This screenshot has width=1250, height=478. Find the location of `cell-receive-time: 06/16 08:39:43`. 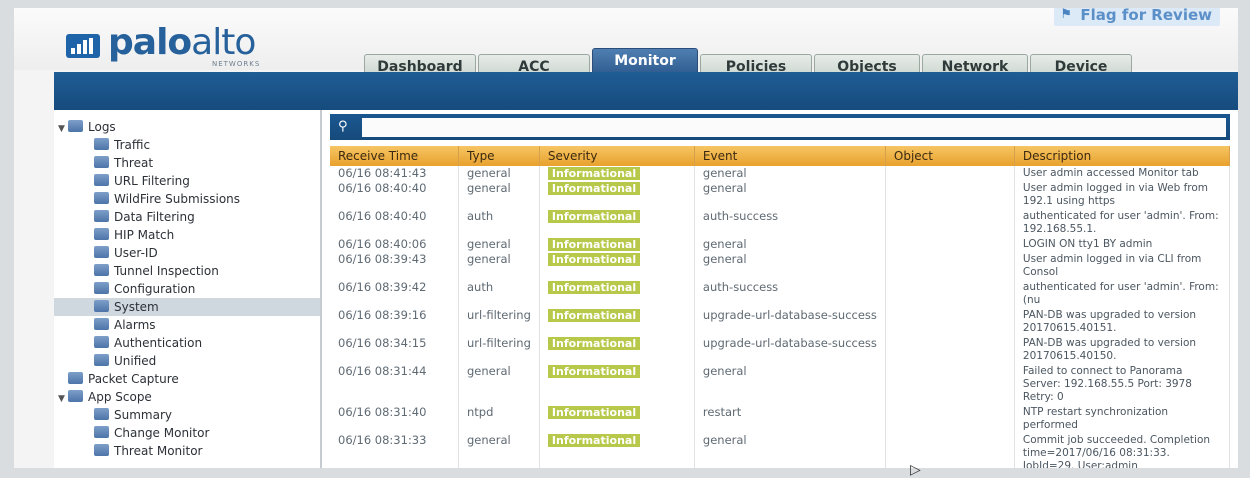

cell-receive-time: 06/16 08:39:43 is located at coordinates (394, 266).